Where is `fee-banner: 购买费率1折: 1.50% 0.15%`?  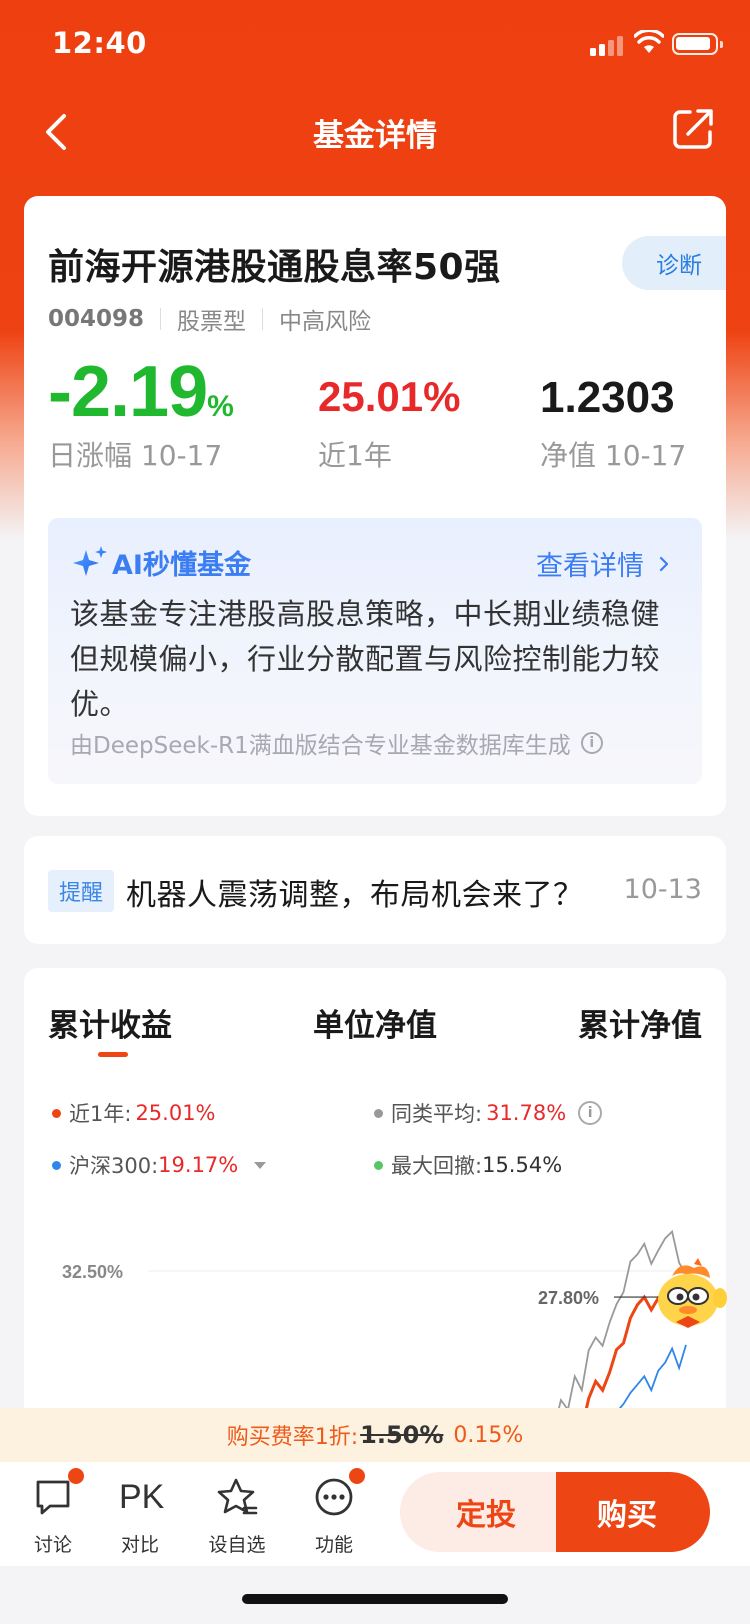
fee-banner: 购买费率1折: 1.50% 0.15% is located at coordinates (375, 1435).